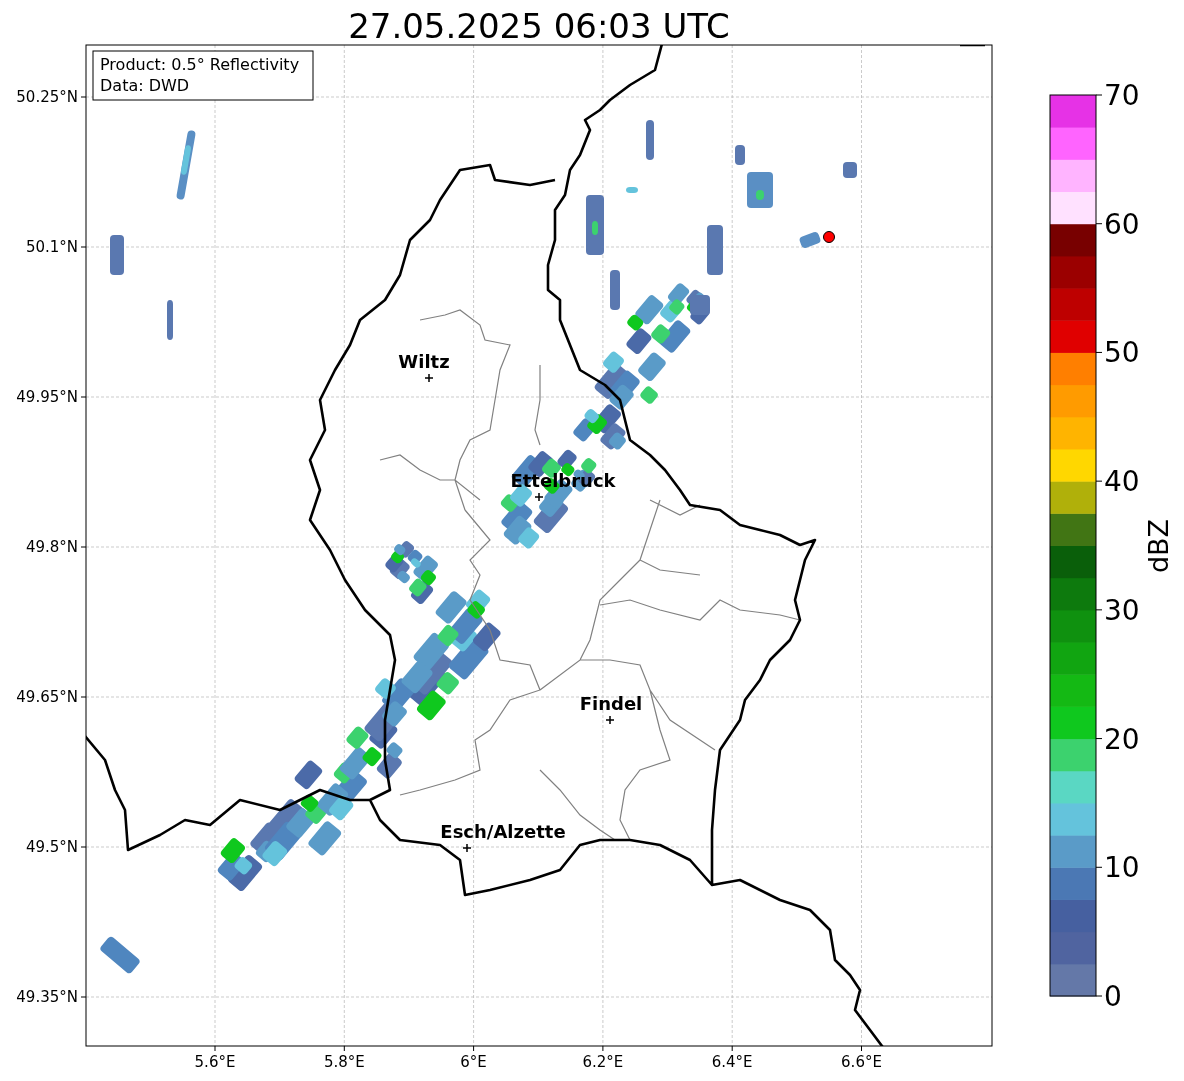 The width and height of the screenshot is (1184, 1081). What do you see at coordinates (145, 85) in the screenshot?
I see `legend-text: Data: DWD` at bounding box center [145, 85].